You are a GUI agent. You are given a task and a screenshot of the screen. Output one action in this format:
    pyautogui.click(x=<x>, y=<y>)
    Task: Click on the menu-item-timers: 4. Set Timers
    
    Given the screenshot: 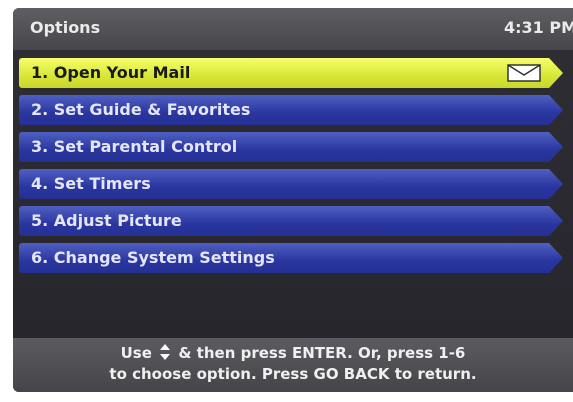 What is the action you would take?
    pyautogui.click(x=291, y=184)
    